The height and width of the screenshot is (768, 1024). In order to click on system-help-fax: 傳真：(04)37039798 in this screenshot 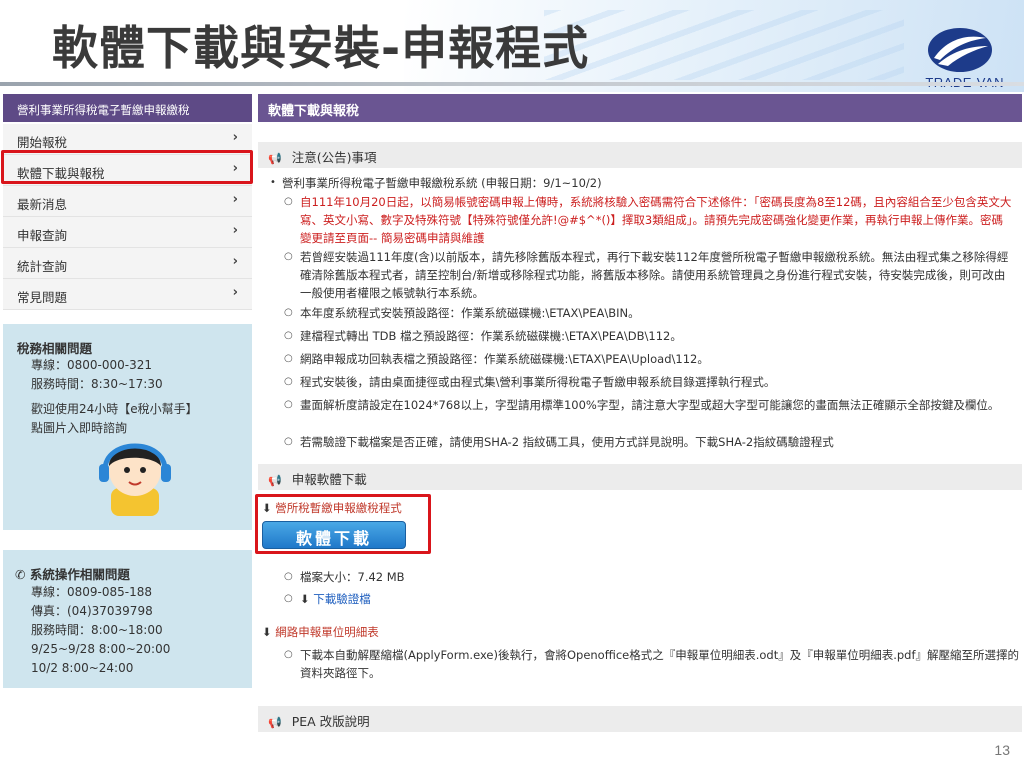, I will do `click(92, 611)`.